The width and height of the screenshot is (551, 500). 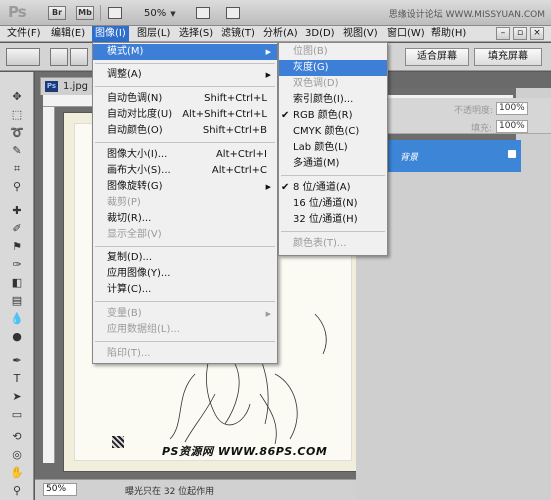 I want to click on lock-icon, so click(x=512, y=154).